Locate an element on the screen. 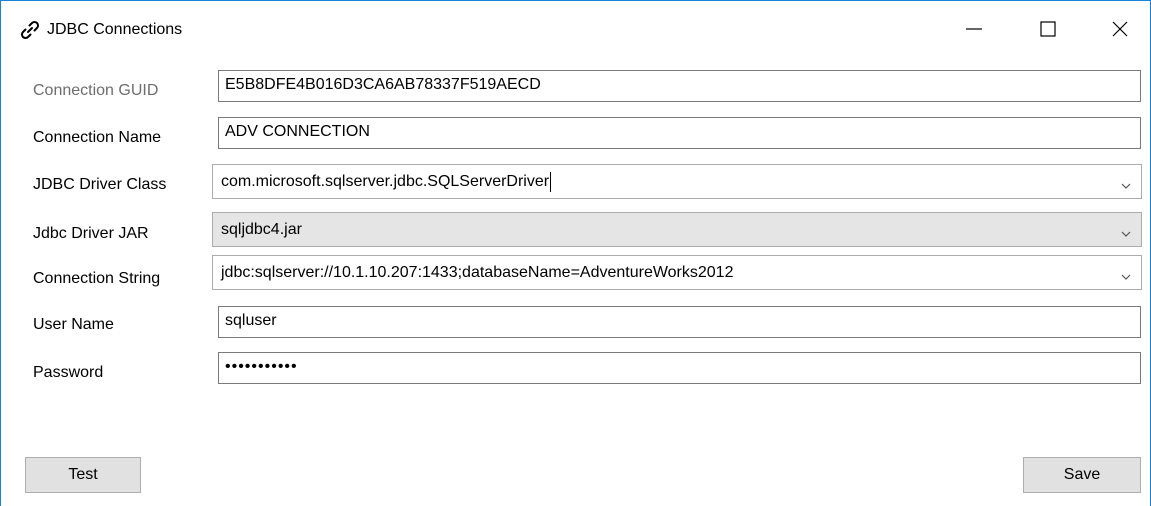 This screenshot has height=506, width=1151. connection-string-label: Connection String is located at coordinates (97, 278).